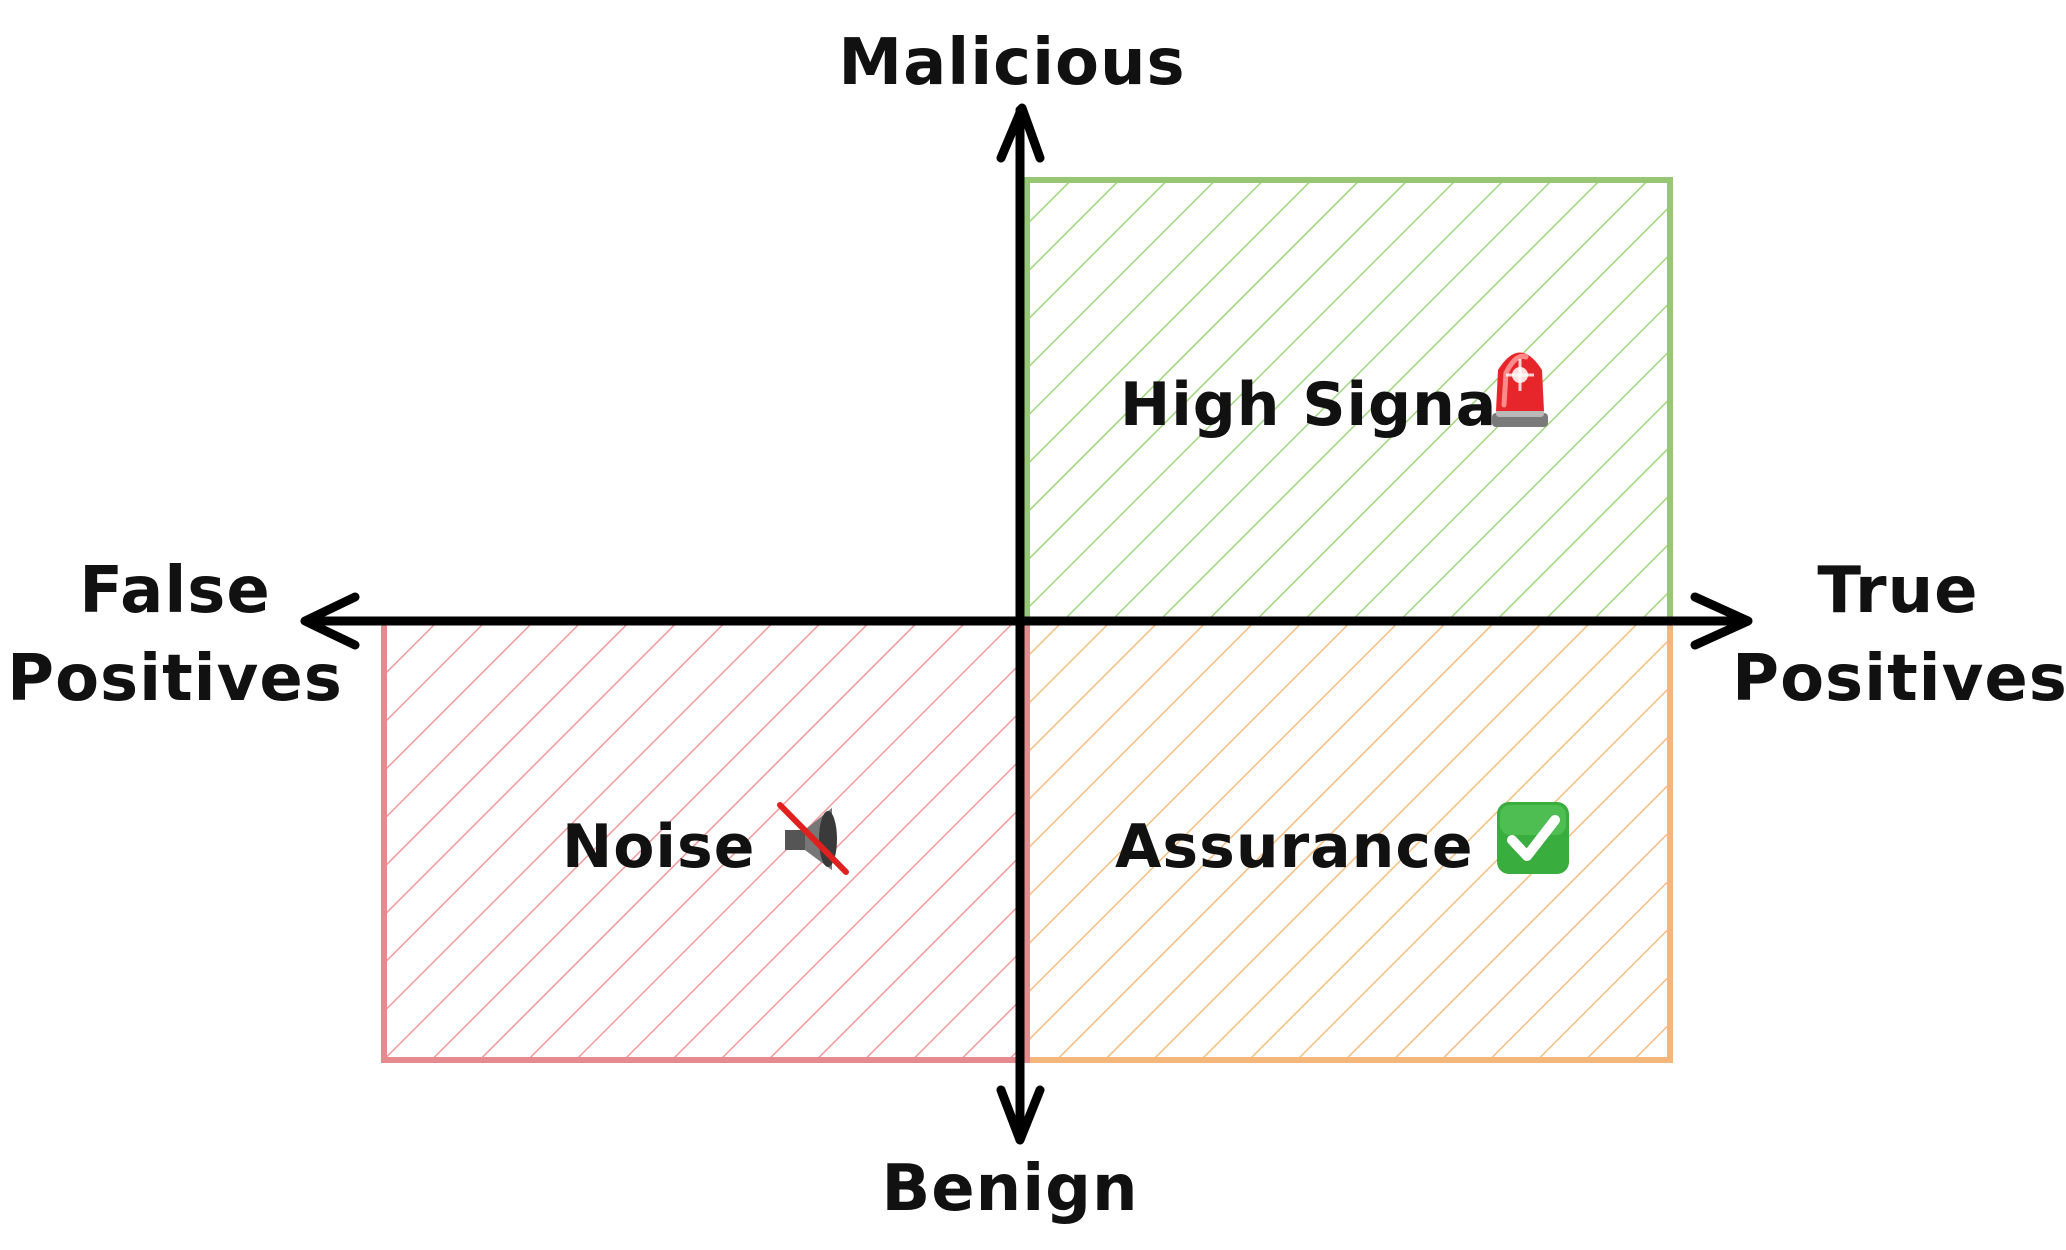 The width and height of the screenshot is (2066, 1250). Describe the element at coordinates (1319, 405) in the screenshot. I see `quadrant-label-high-signal: High Signal` at that location.